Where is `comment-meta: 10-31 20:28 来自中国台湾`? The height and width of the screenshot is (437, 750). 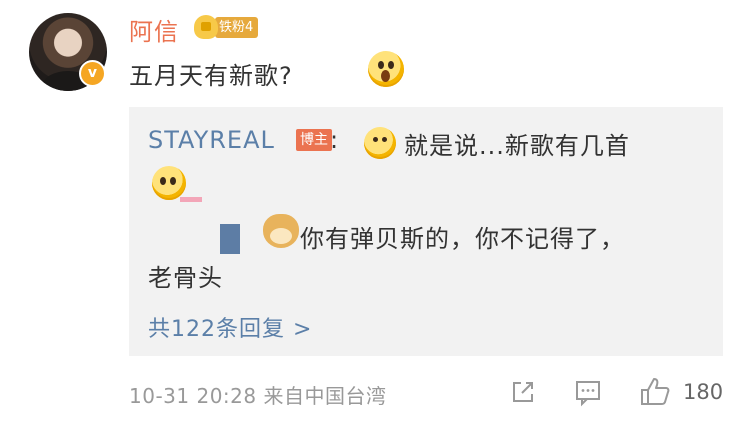 comment-meta: 10-31 20:28 来自中国台湾 is located at coordinates (258, 396).